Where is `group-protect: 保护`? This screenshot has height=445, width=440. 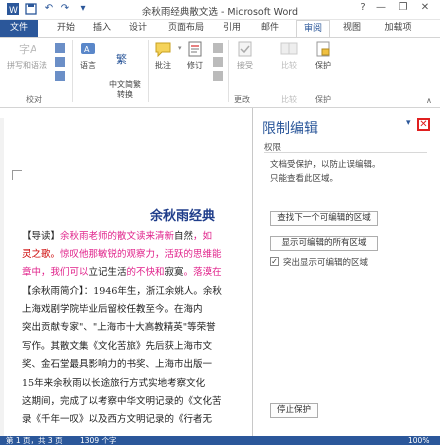 group-protect: 保护 is located at coordinates (323, 99).